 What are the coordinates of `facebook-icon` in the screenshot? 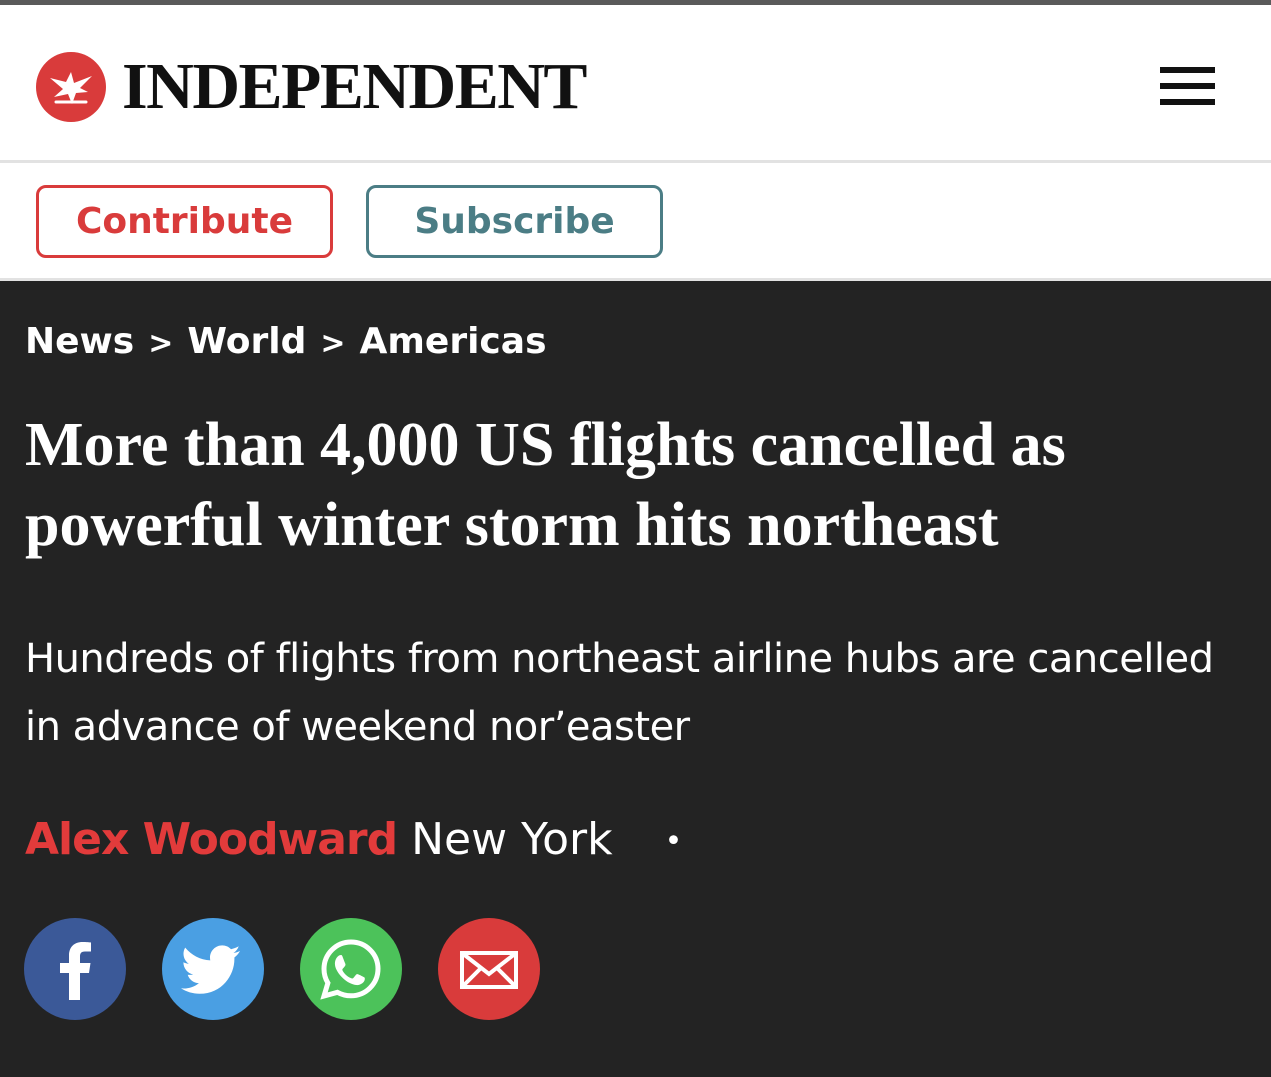 It's located at (75, 971).